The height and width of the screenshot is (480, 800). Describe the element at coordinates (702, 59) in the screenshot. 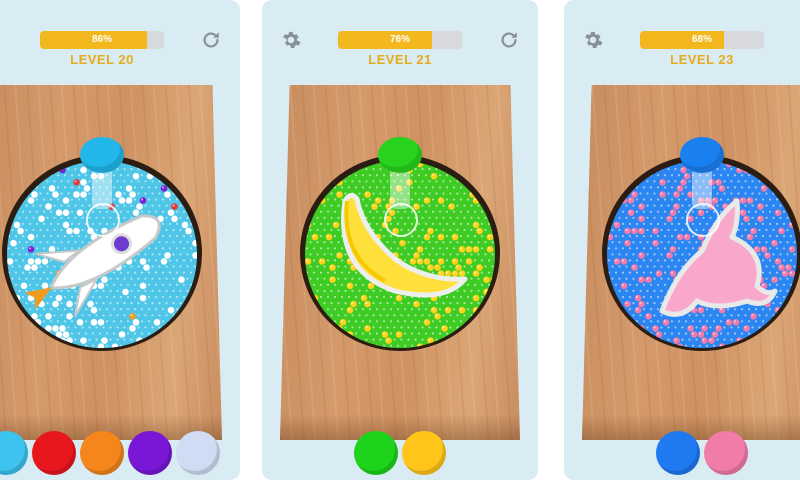

I see `level-label: LEVEL 23` at that location.